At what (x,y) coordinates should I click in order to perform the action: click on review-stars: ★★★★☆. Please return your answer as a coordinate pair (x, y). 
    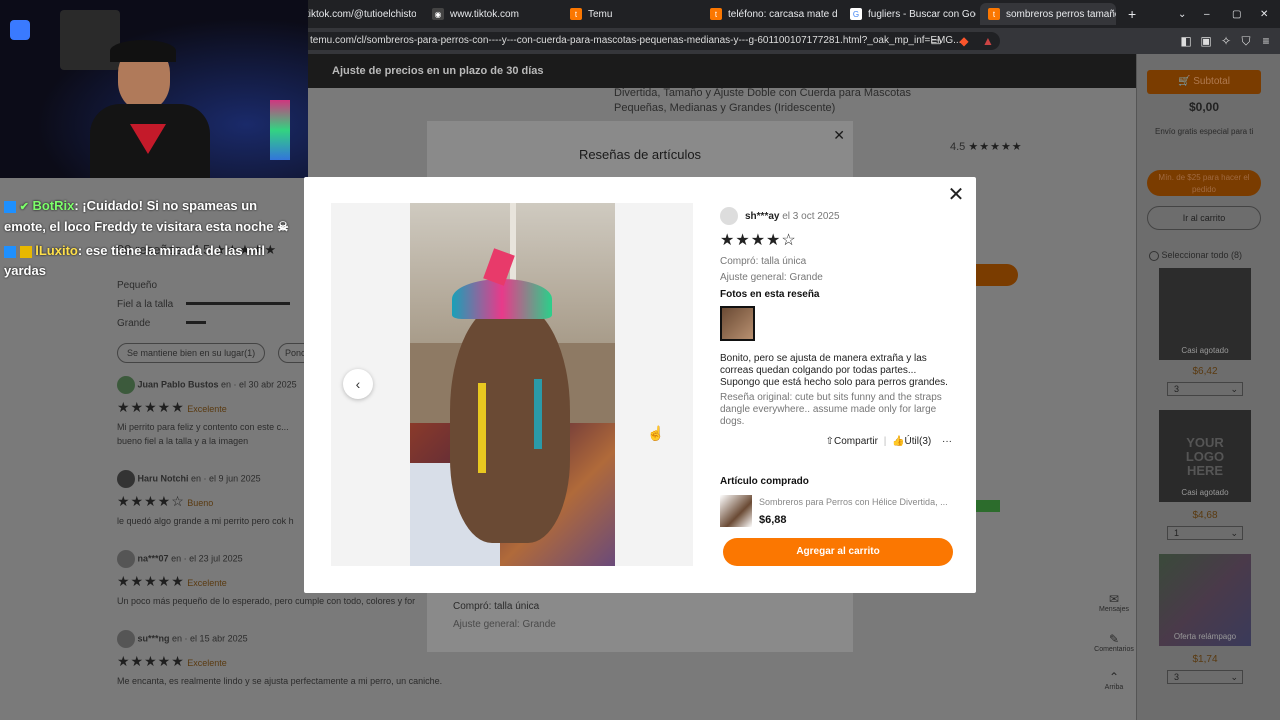
    Looking at the image, I should click on (758, 240).